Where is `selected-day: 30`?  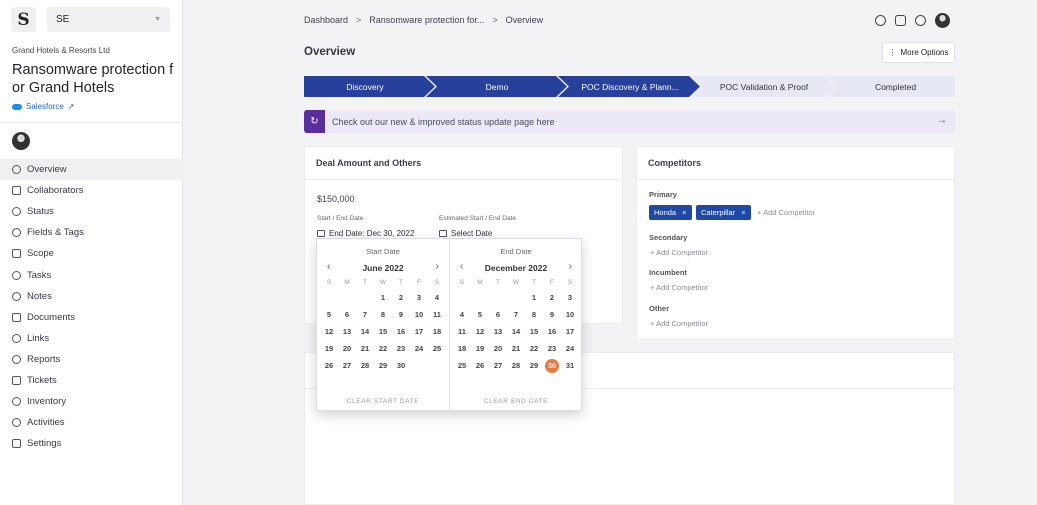
selected-day: 30 is located at coordinates (552, 365).